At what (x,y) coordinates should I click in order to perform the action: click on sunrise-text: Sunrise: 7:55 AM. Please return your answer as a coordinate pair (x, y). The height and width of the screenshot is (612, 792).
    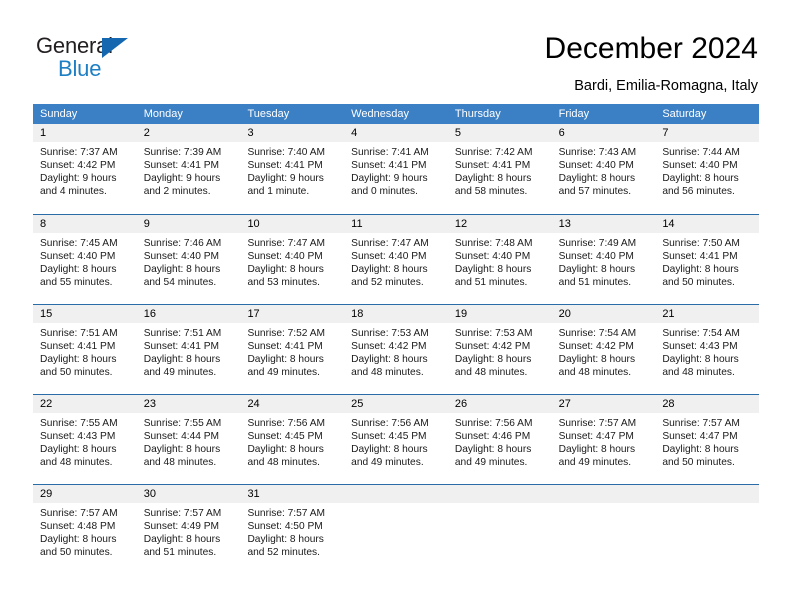
    Looking at the image, I should click on (182, 423).